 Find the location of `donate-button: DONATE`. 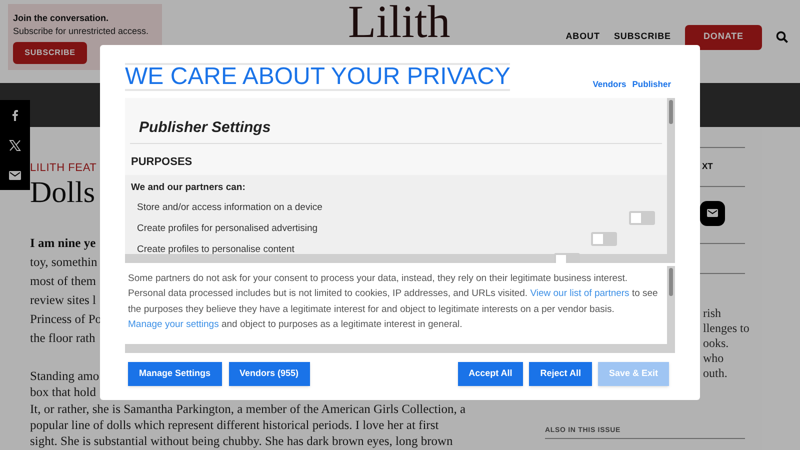

donate-button: DONATE is located at coordinates (723, 37).